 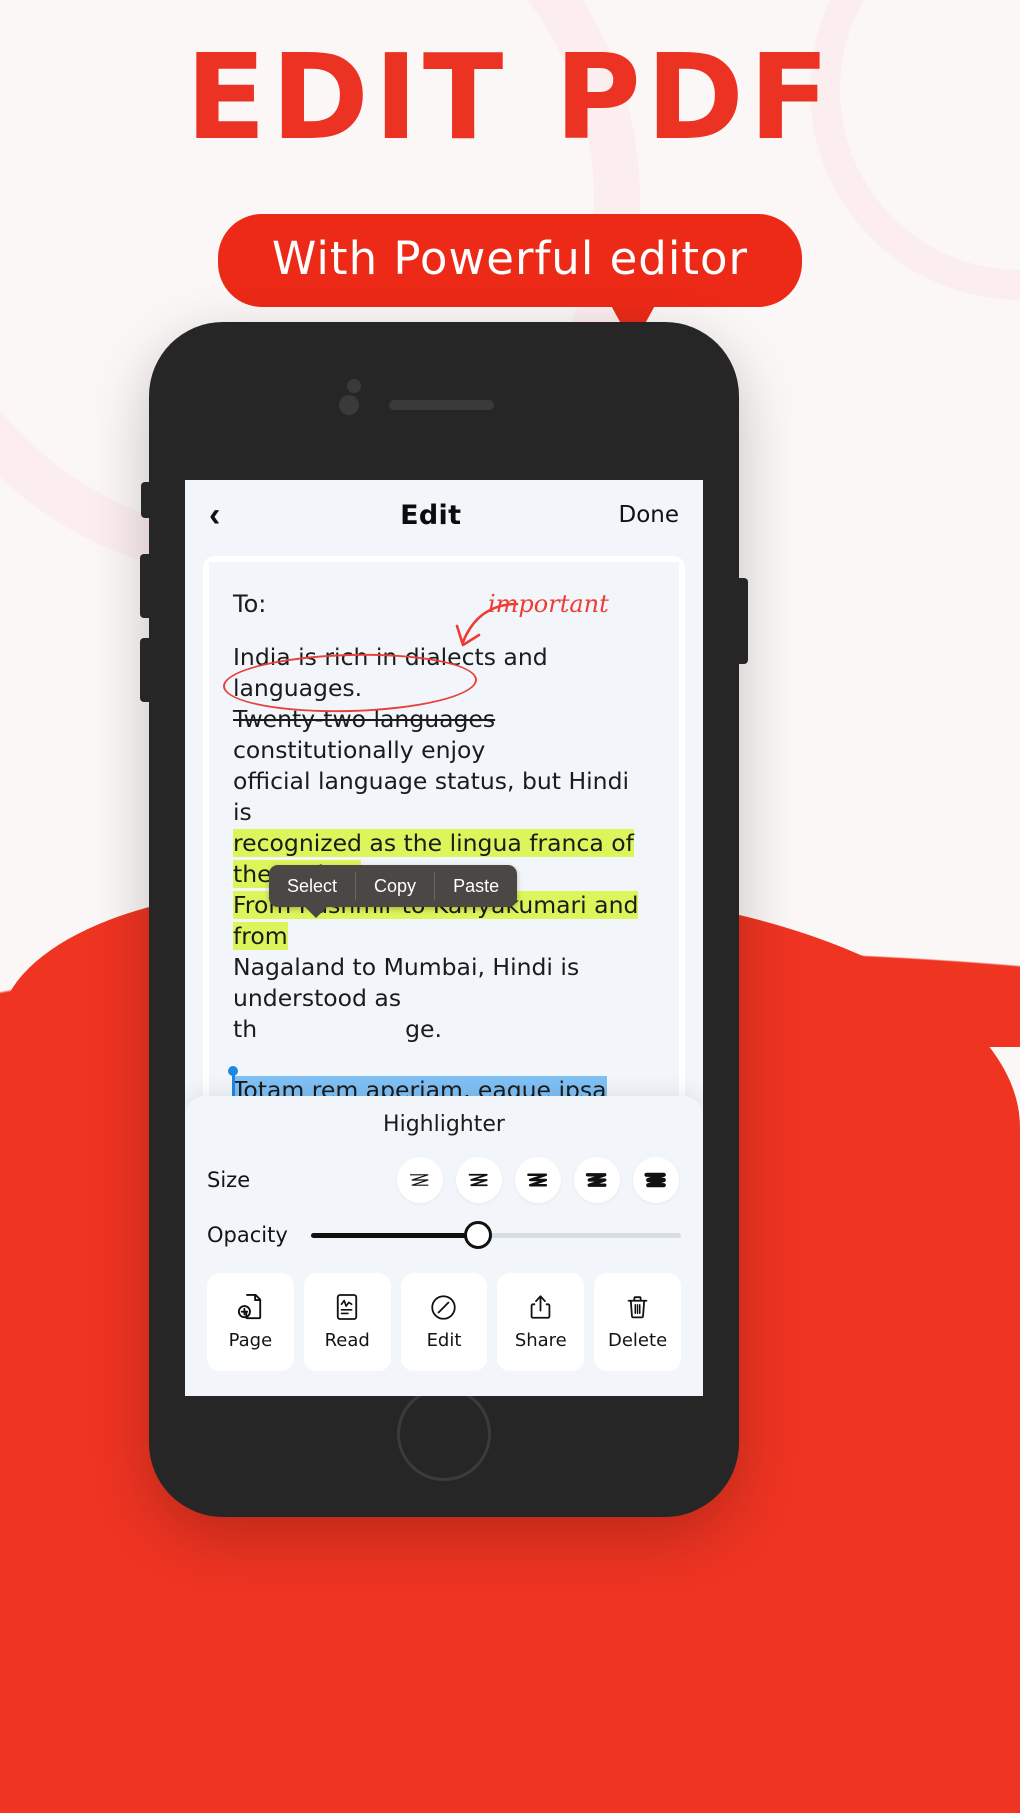 I want to click on doc-text-suffix: ge., so click(x=423, y=1029).